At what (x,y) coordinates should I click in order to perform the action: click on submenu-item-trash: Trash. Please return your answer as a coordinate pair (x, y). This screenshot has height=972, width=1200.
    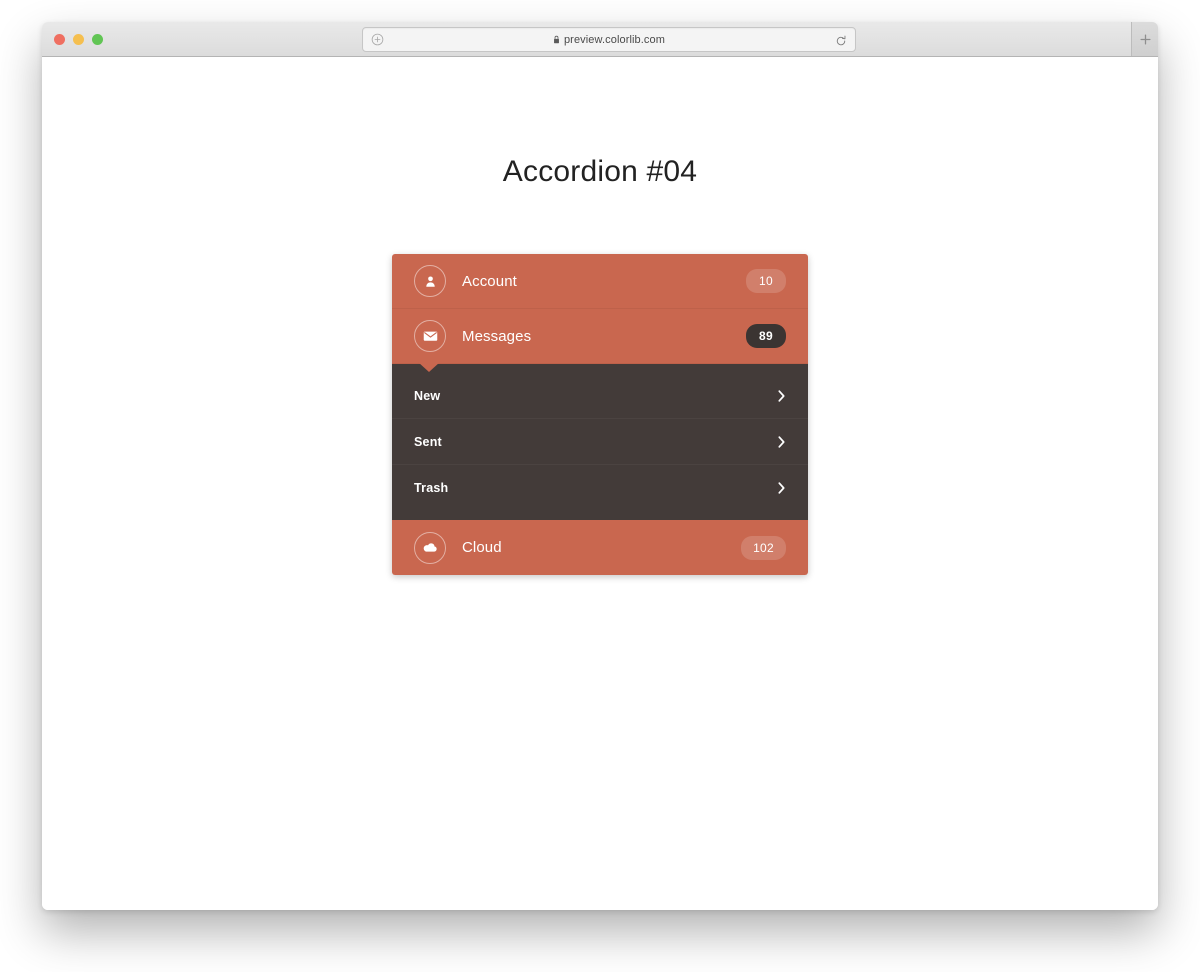
    Looking at the image, I should click on (600, 488).